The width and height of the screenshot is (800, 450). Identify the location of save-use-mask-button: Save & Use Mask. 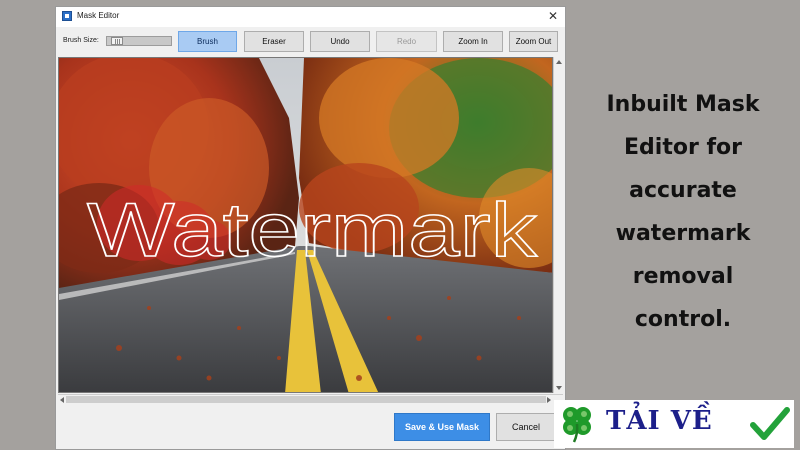
(442, 427).